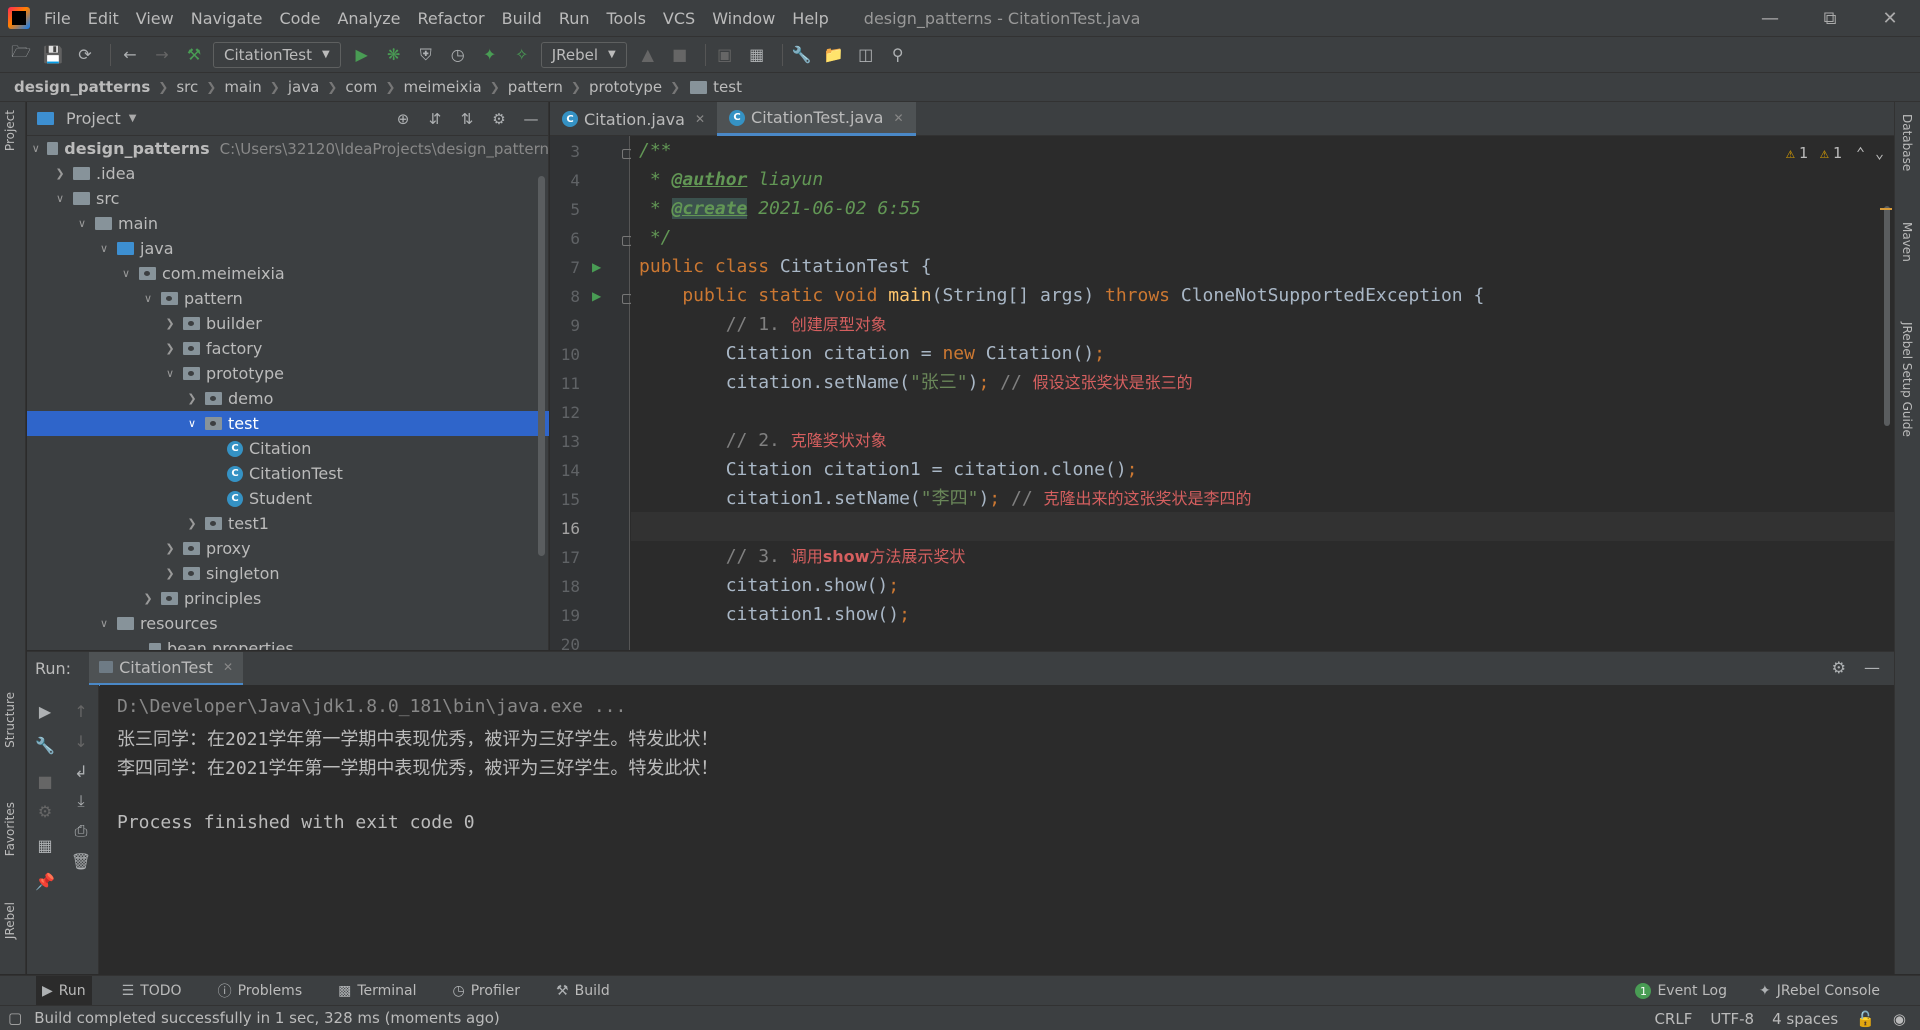  What do you see at coordinates (1907, 379) in the screenshot?
I see `tool-tab-jrebel-guide: JRebel Setup Guide` at bounding box center [1907, 379].